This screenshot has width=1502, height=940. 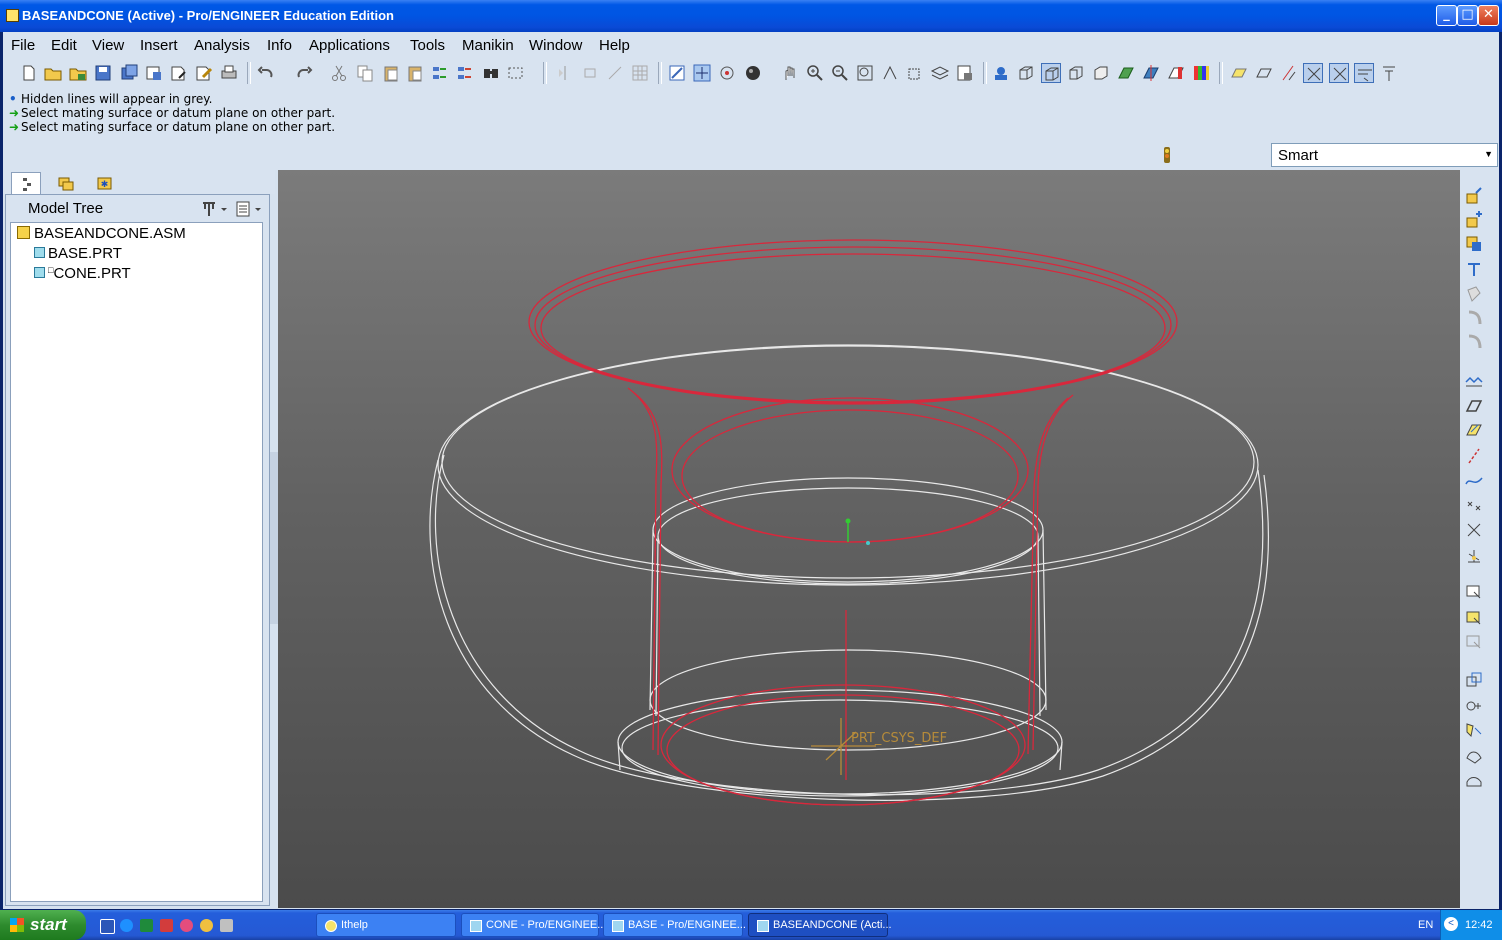 I want to click on tree-settings-icon, so click(x=215, y=209).